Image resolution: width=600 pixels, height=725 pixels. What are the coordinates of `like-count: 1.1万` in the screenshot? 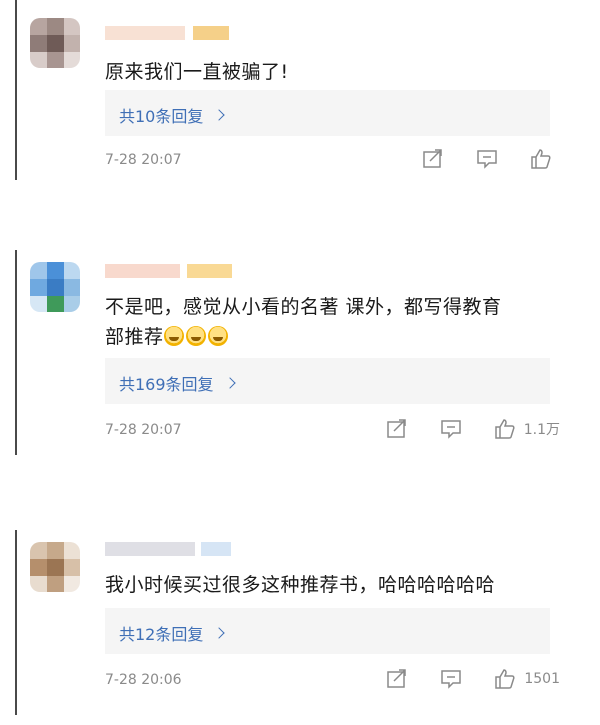 It's located at (541, 430).